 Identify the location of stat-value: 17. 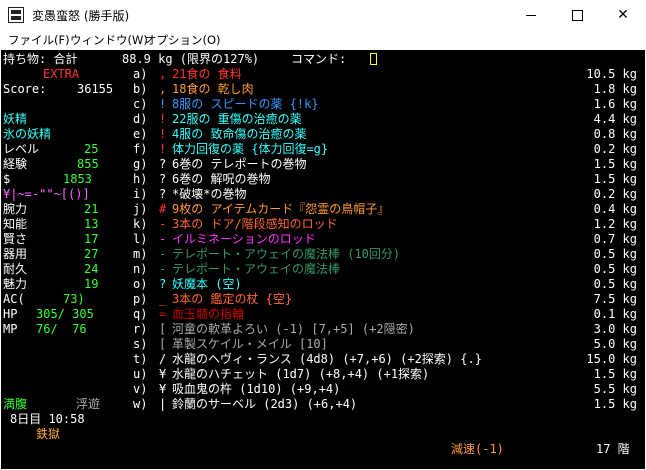
(91, 239).